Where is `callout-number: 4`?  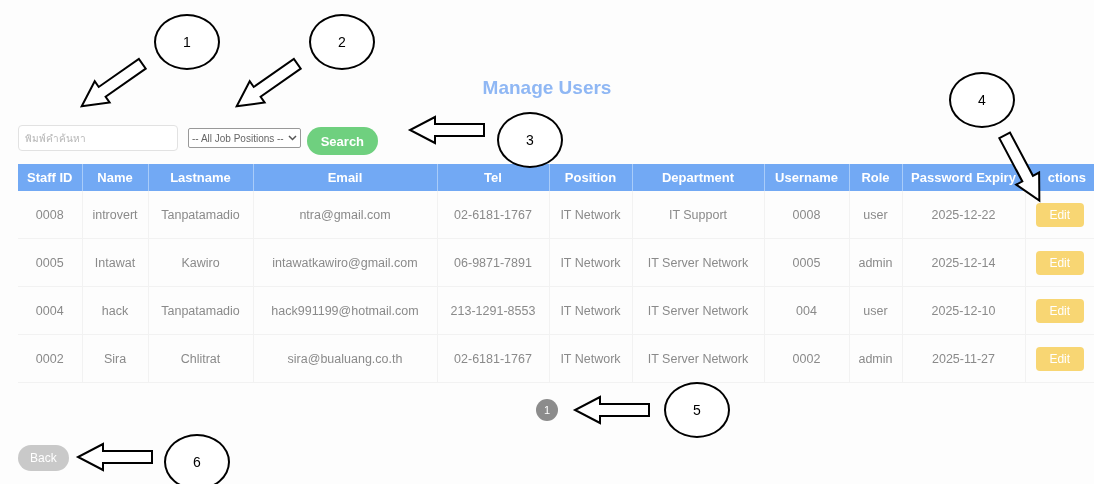 callout-number: 4 is located at coordinates (982, 100).